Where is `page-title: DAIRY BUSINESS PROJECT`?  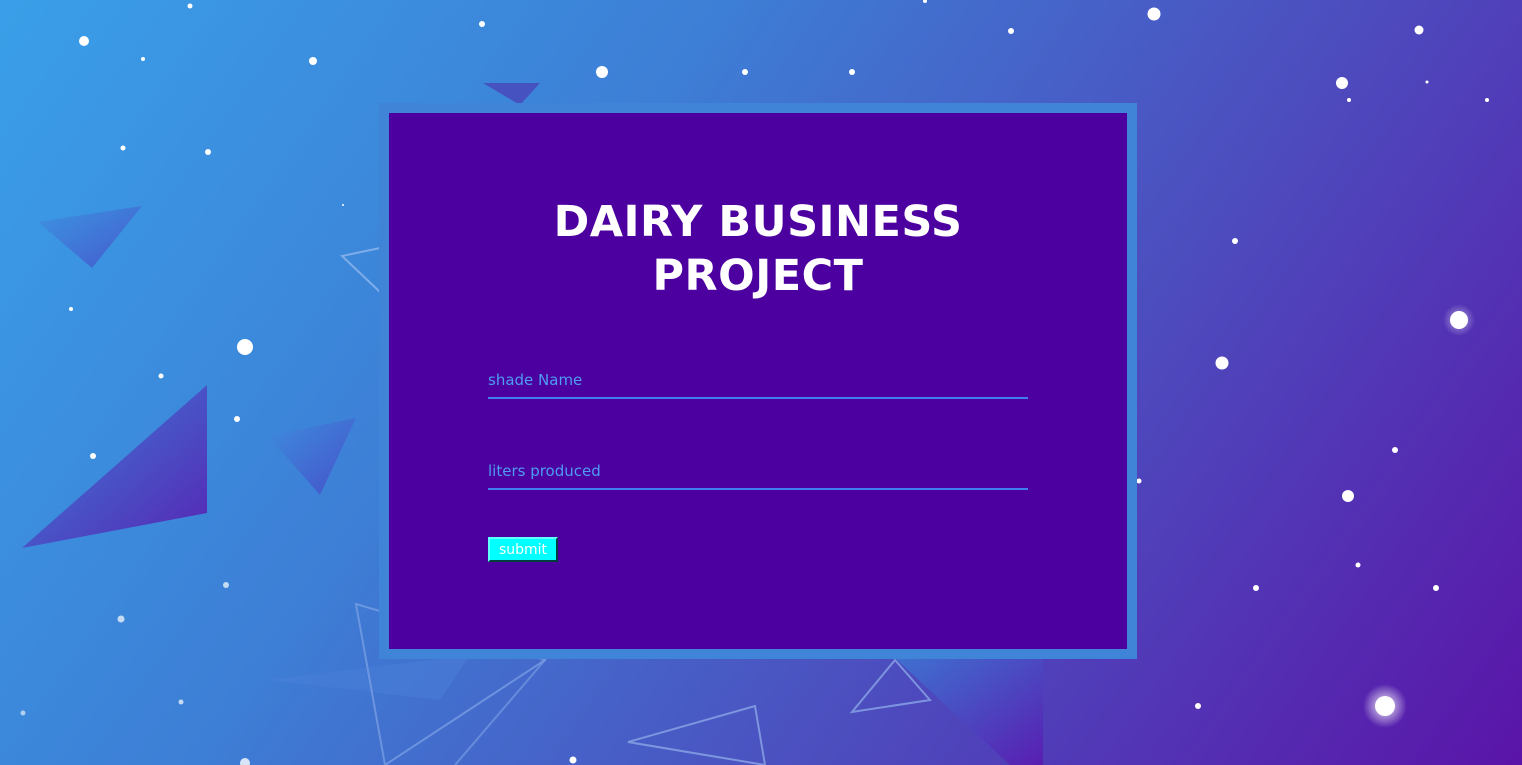
page-title: DAIRY BUSINESS PROJECT is located at coordinates (758, 249).